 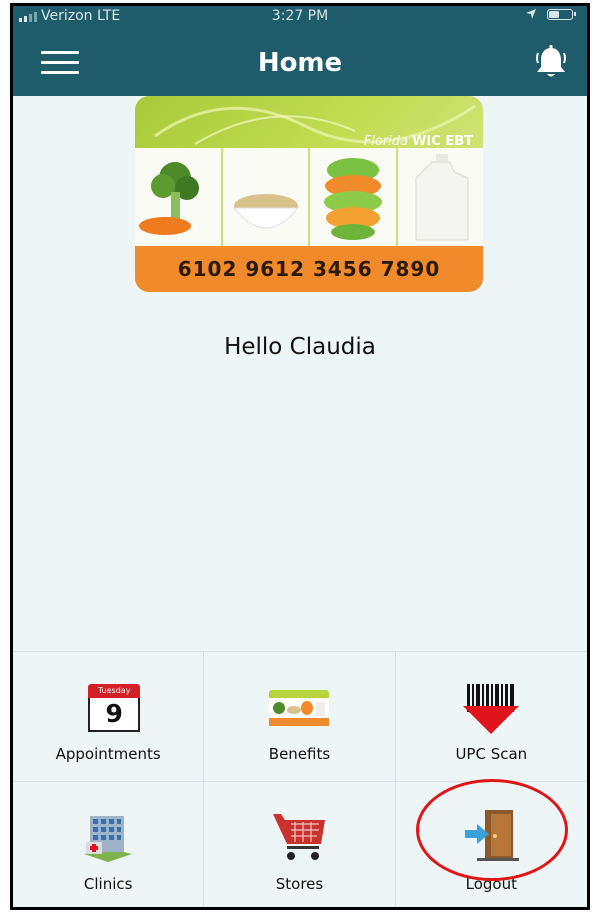 I want to click on tile-label: Benefits, so click(x=299, y=754).